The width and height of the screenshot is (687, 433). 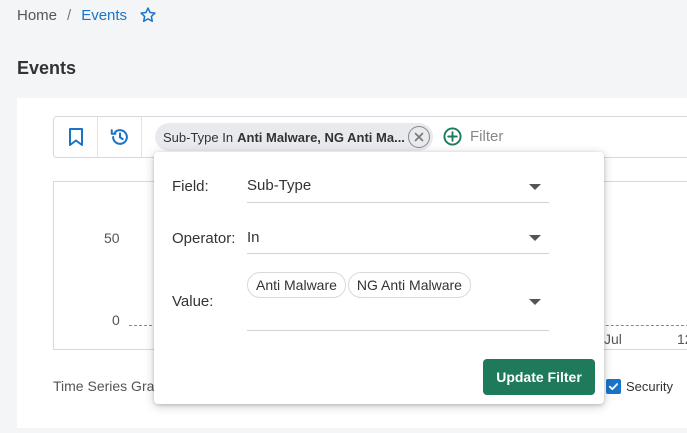 I want to click on remove-filter-button, so click(x=419, y=137).